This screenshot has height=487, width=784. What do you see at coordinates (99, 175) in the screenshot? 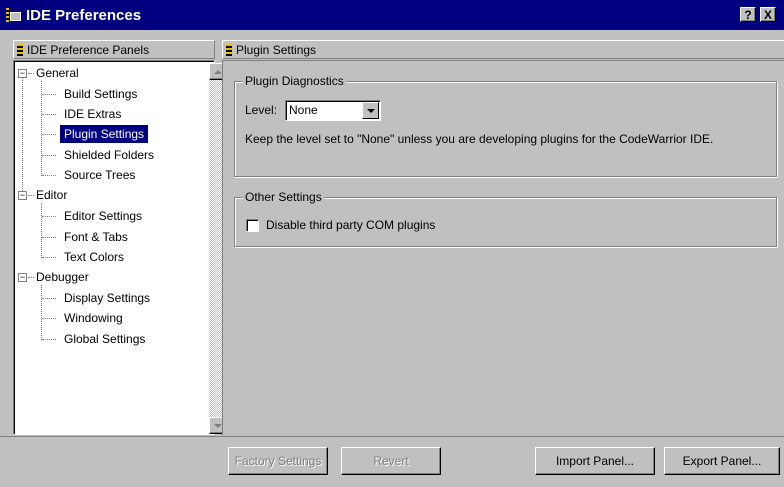
I see `tree-item-source-trees: Source Trees` at bounding box center [99, 175].